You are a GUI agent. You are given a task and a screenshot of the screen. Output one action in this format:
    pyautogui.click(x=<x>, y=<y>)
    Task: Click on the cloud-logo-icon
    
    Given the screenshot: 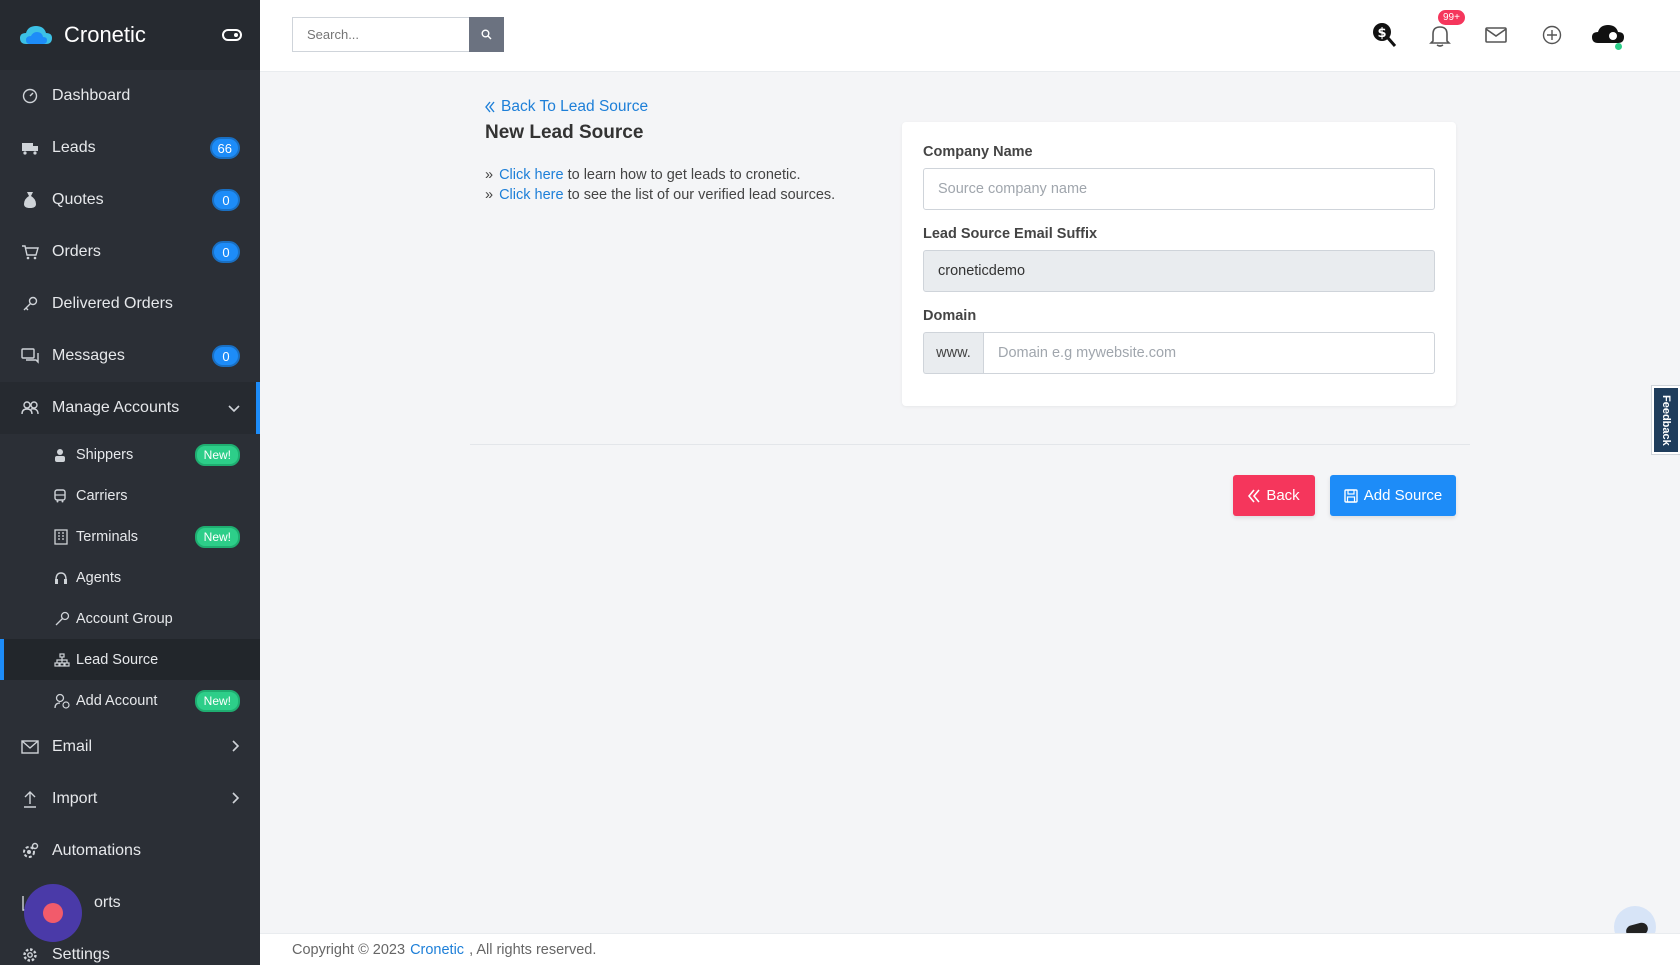 What is the action you would take?
    pyautogui.click(x=36, y=35)
    